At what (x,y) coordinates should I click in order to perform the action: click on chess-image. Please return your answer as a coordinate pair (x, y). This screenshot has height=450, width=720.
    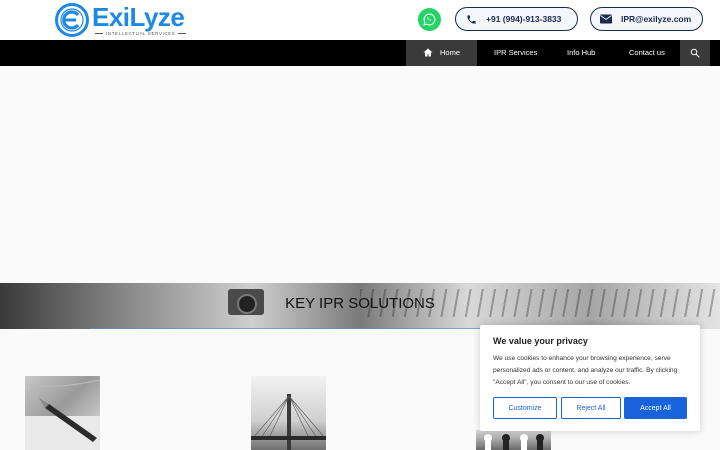
    Looking at the image, I should click on (514, 442).